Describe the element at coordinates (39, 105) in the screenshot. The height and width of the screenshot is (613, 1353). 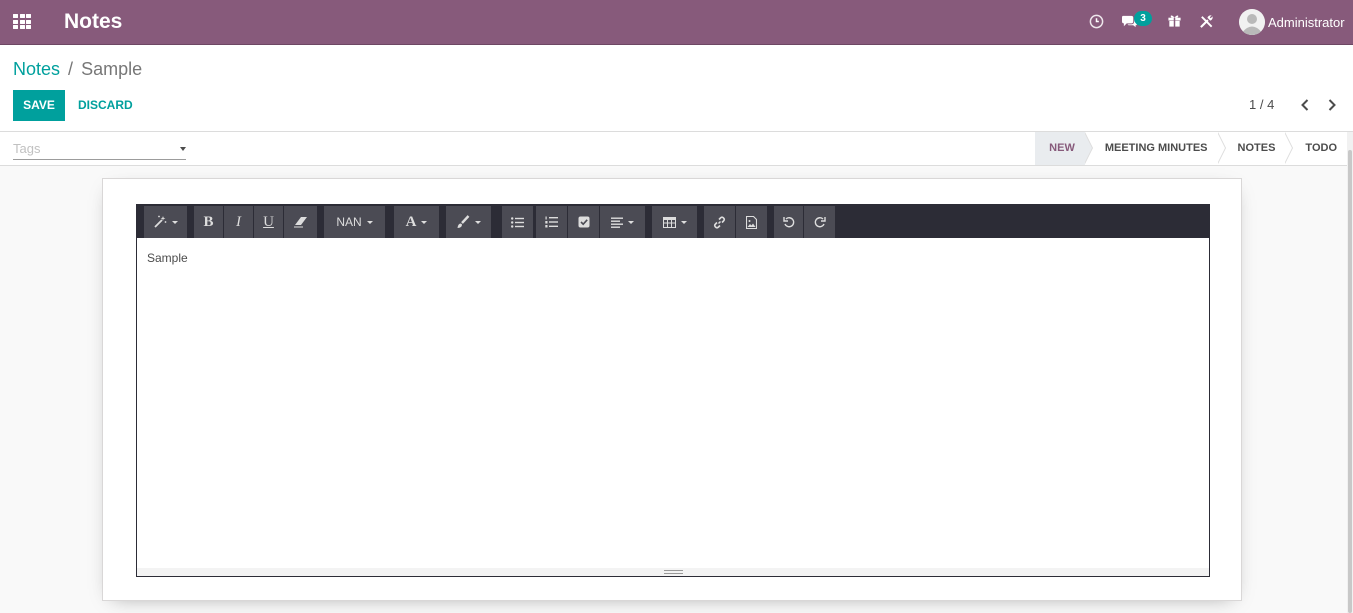
I see `save-button: SAVE` at that location.